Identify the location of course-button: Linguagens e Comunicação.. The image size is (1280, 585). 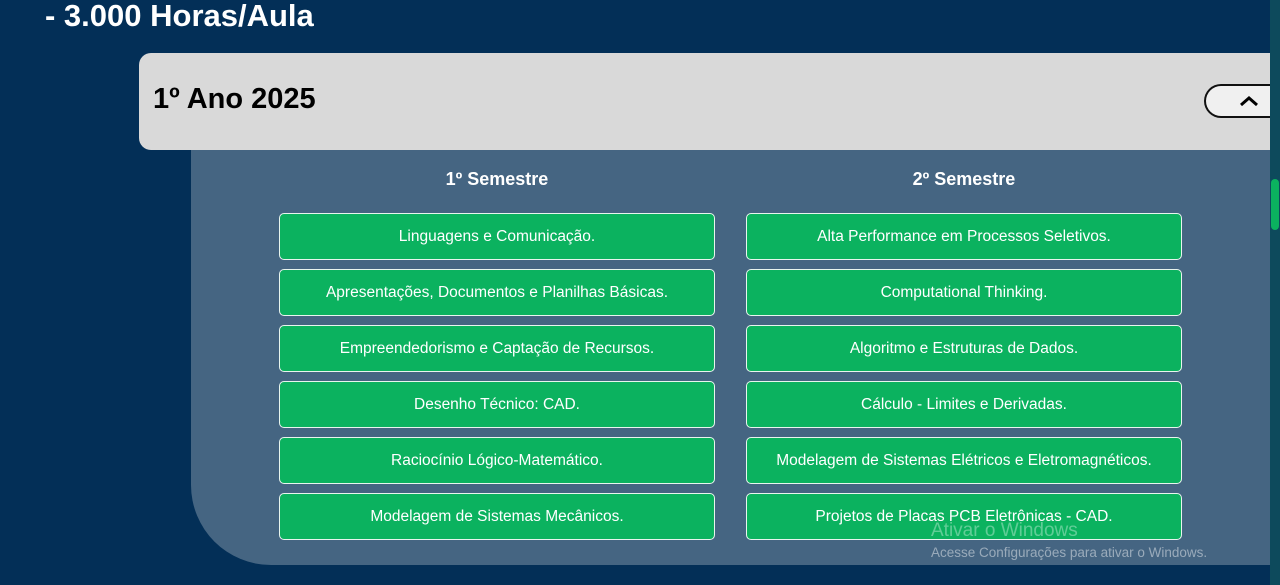
(497, 236).